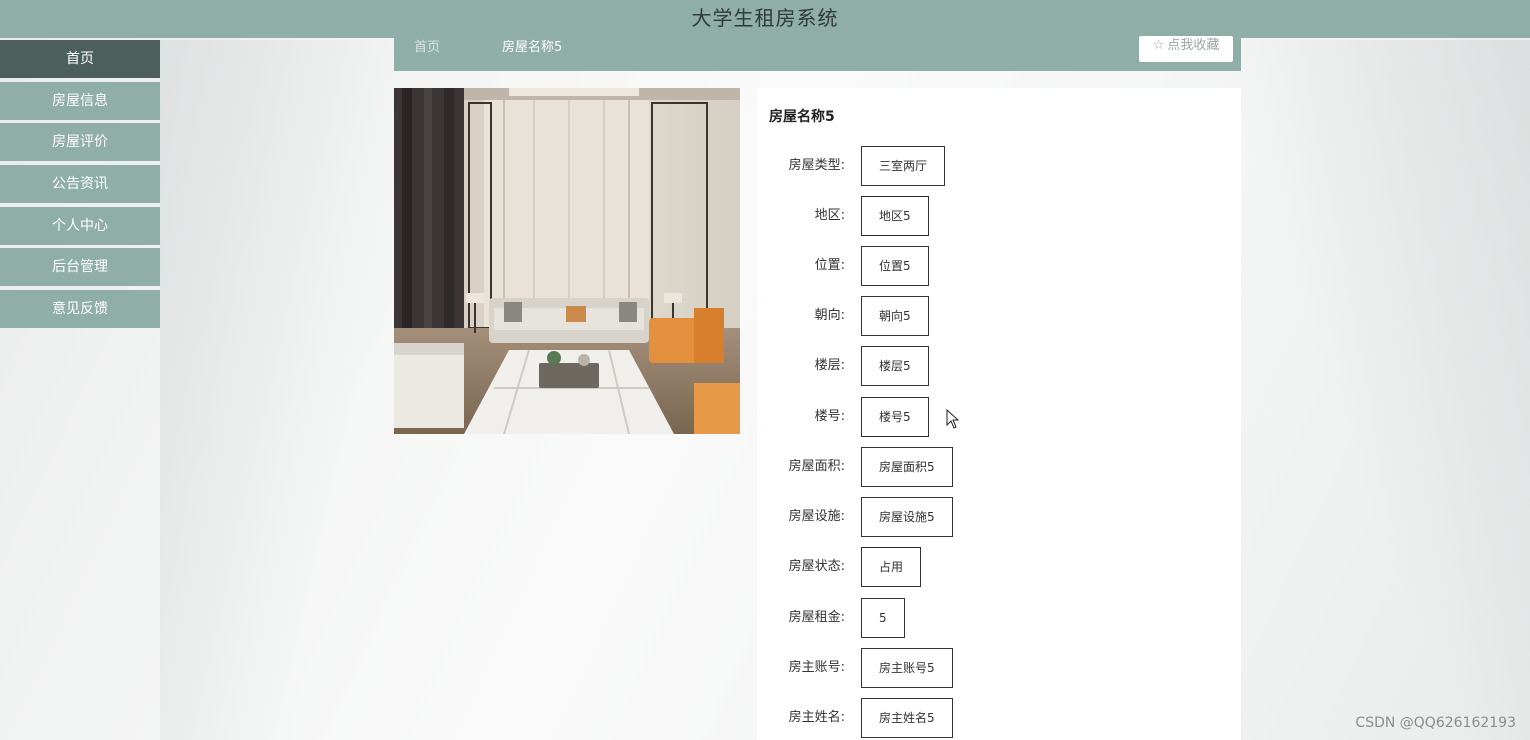 This screenshot has height=740, width=1530. What do you see at coordinates (1158, 45) in the screenshot?
I see `star-outline-icon: ☆` at bounding box center [1158, 45].